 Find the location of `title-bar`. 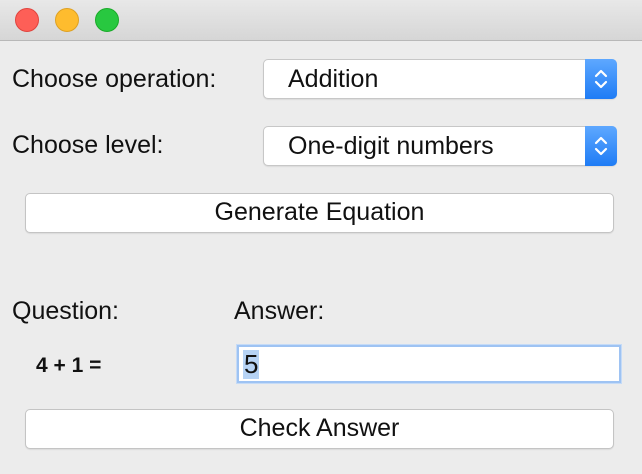

title-bar is located at coordinates (321, 20).